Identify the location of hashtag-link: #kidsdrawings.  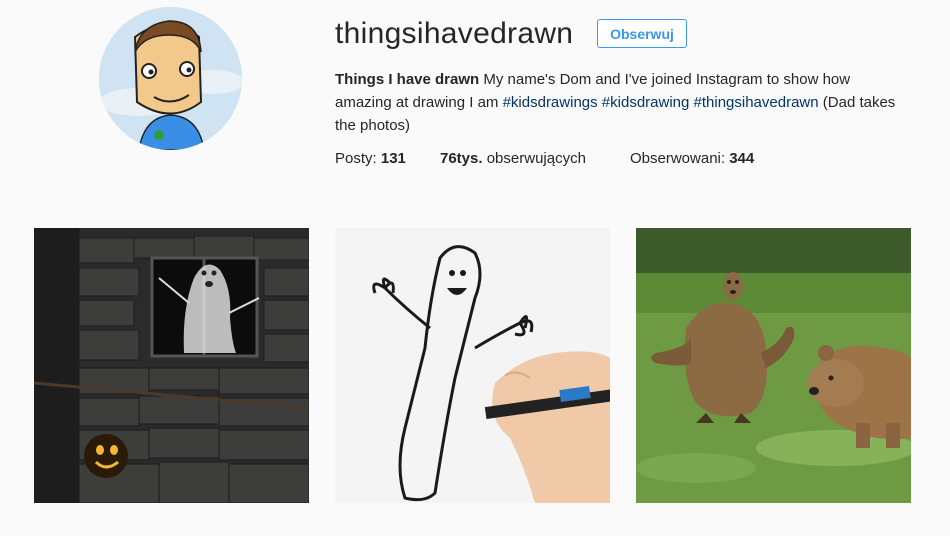
(550, 102).